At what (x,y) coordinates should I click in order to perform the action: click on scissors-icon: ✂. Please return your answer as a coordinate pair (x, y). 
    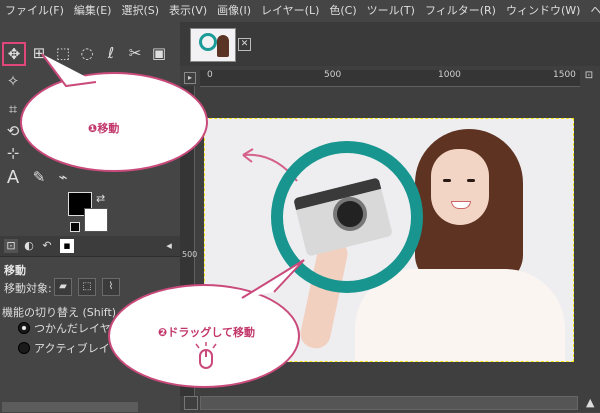
    Looking at the image, I should click on (135, 53).